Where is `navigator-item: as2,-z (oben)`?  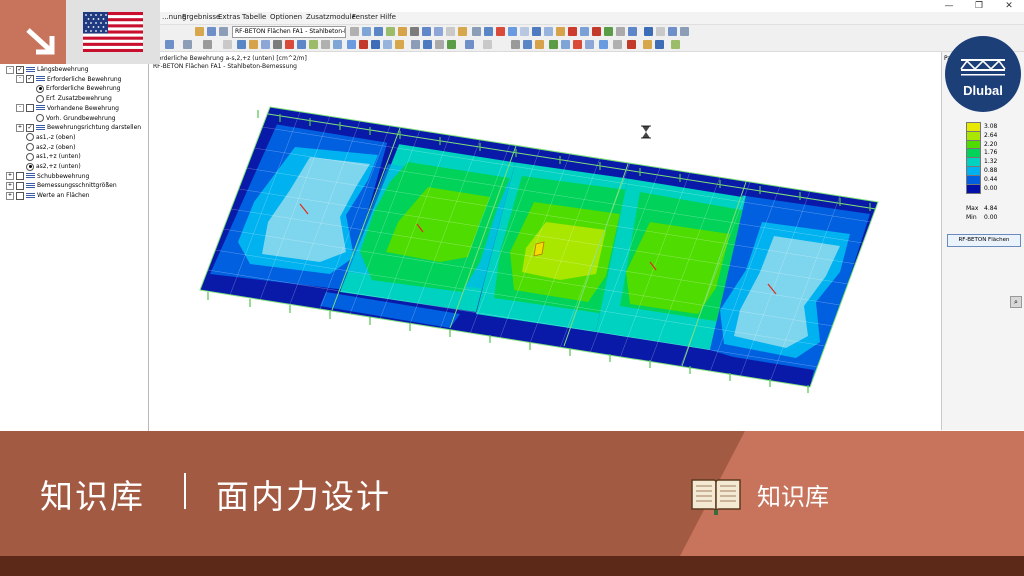
navigator-item: as2,-z (oben) is located at coordinates (45, 147).